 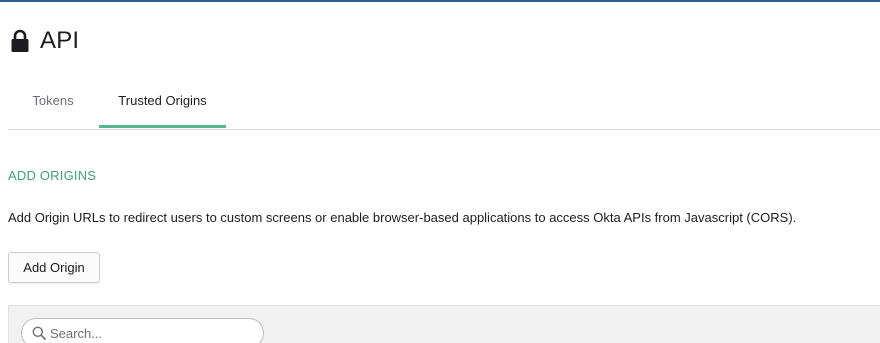 I want to click on add-origin-button: Add Origin, so click(x=54, y=267).